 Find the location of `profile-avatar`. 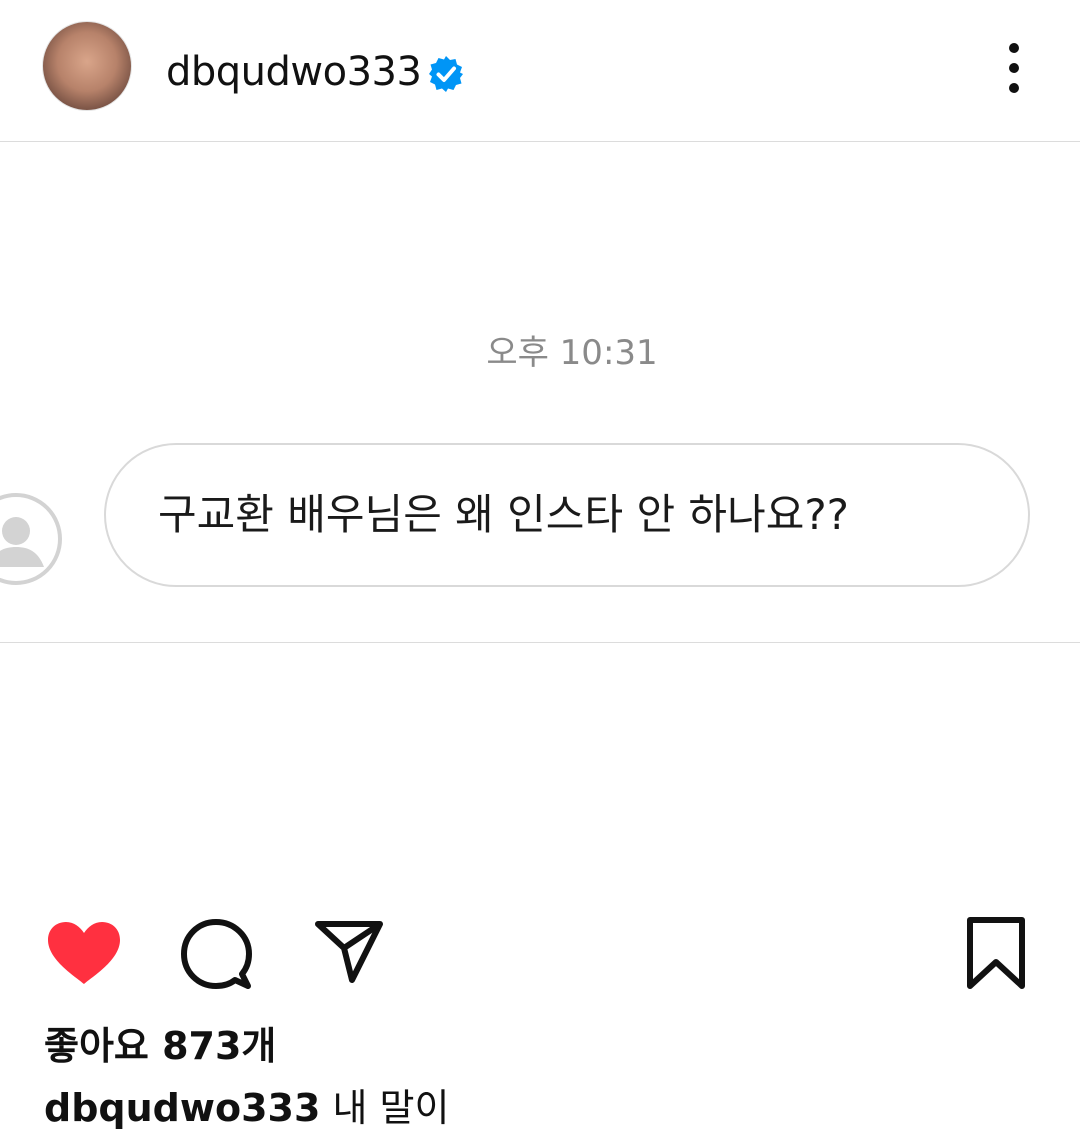

profile-avatar is located at coordinates (87, 66).